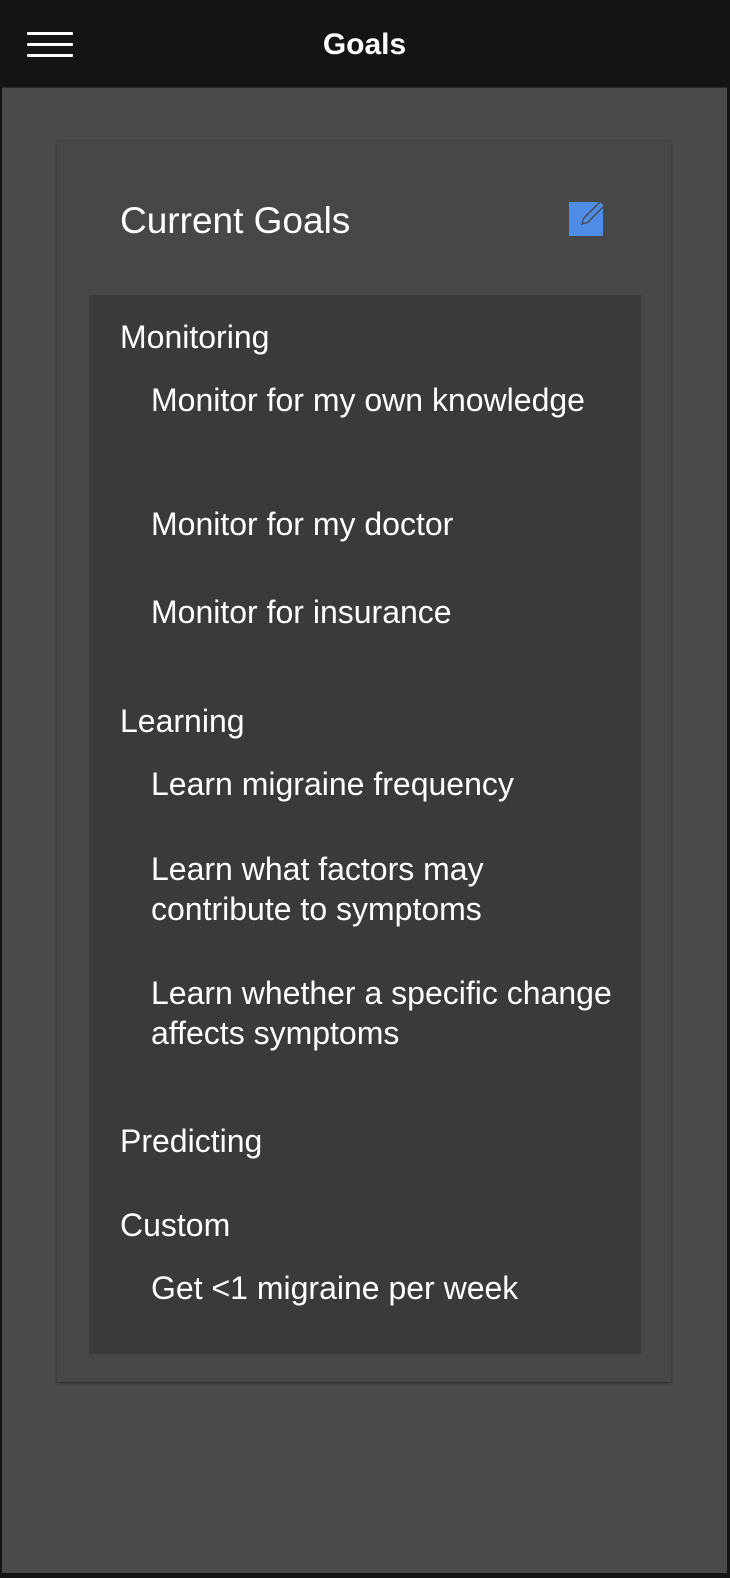  What do you see at coordinates (235, 220) in the screenshot?
I see `card-title: Current Goals` at bounding box center [235, 220].